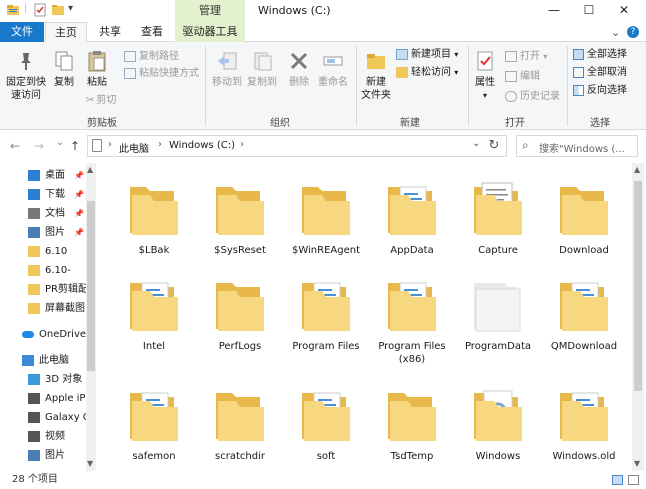  I want to click on tab-drive-tools: 驱动器工具, so click(210, 32).